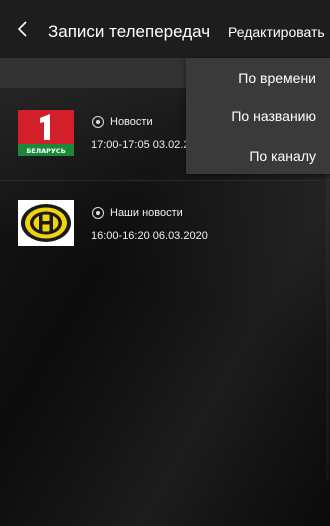  I want to click on program-name: Наши новости, so click(146, 213).